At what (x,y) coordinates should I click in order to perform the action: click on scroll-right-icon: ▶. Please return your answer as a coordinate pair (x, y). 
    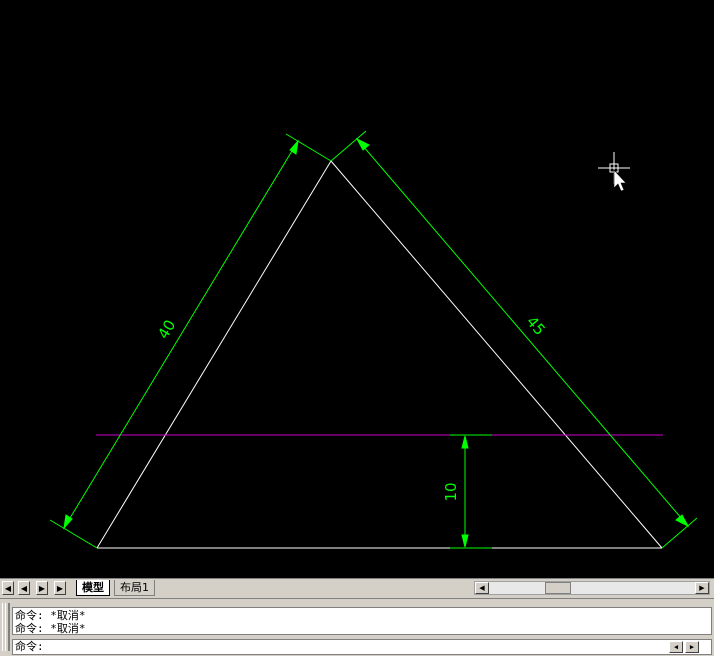
    Looking at the image, I should click on (702, 588).